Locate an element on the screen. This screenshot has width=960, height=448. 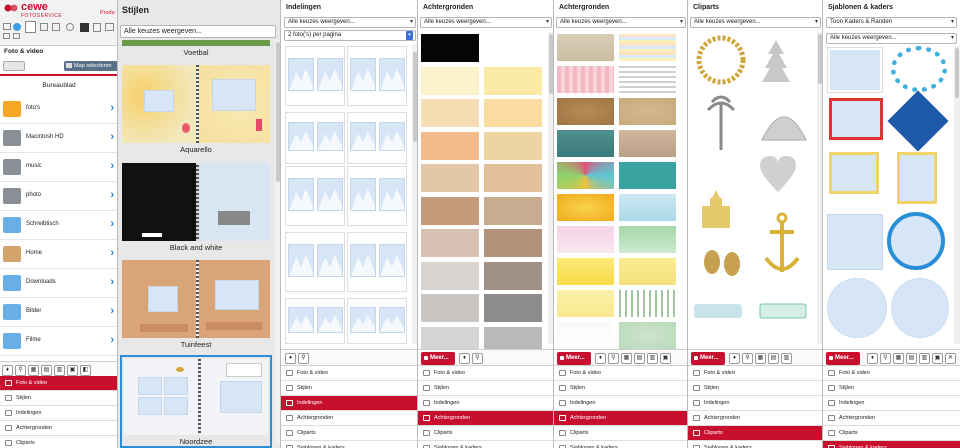
cut-icon is located at coordinates (6, 36).